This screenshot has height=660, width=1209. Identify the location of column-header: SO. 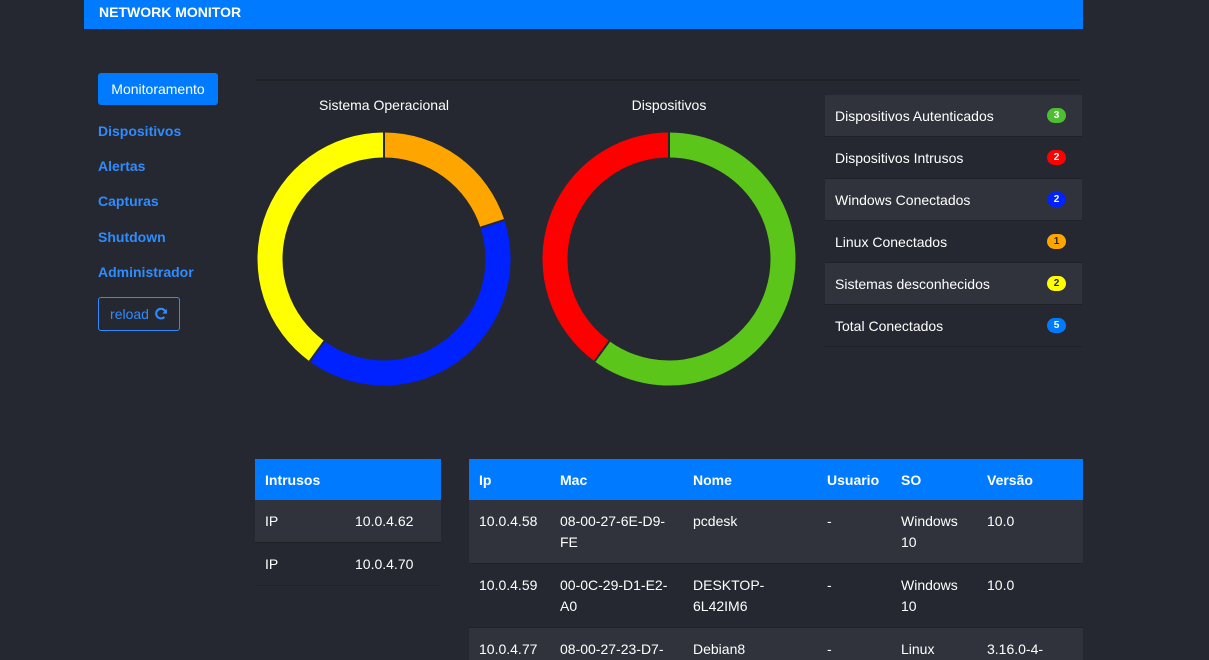
(934, 479).